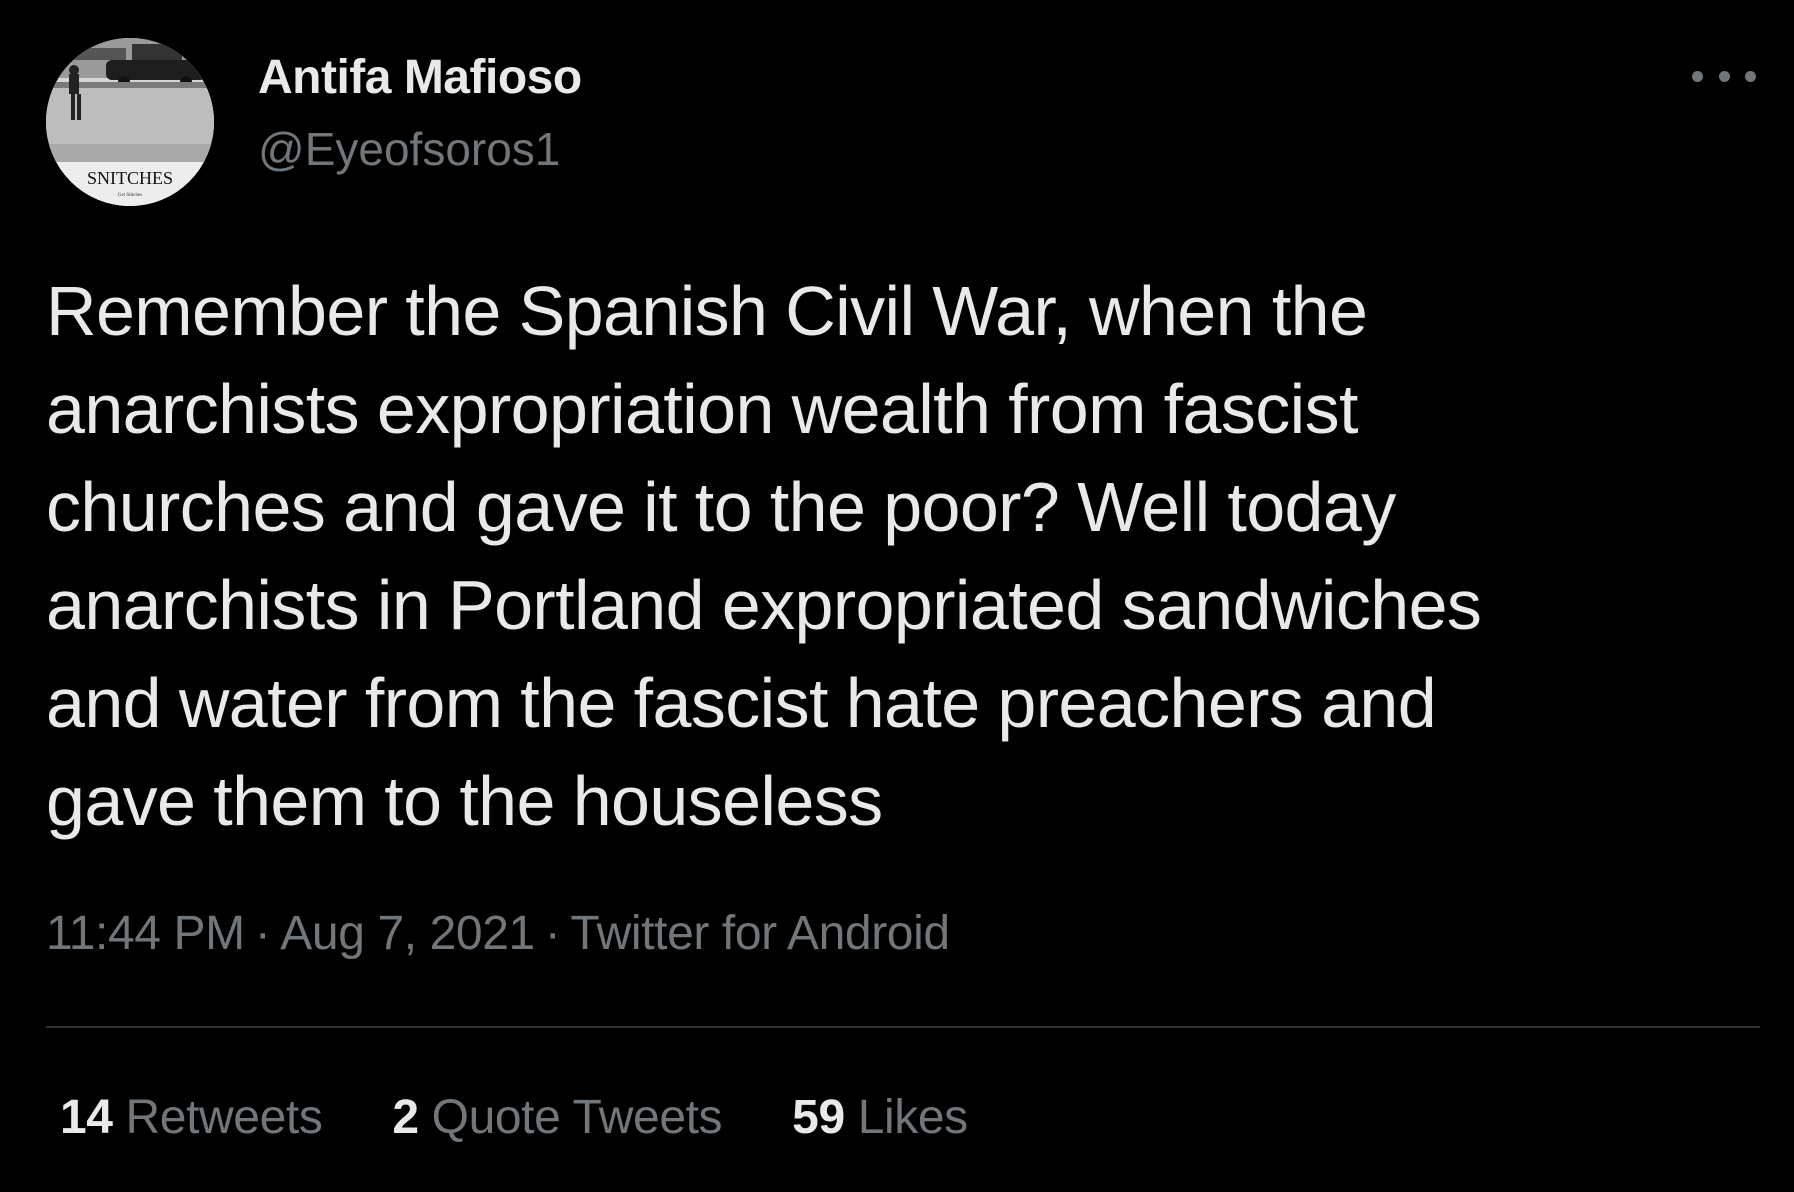  Describe the element at coordinates (130, 178) in the screenshot. I see `avatar-caption: SNITCHES` at that location.